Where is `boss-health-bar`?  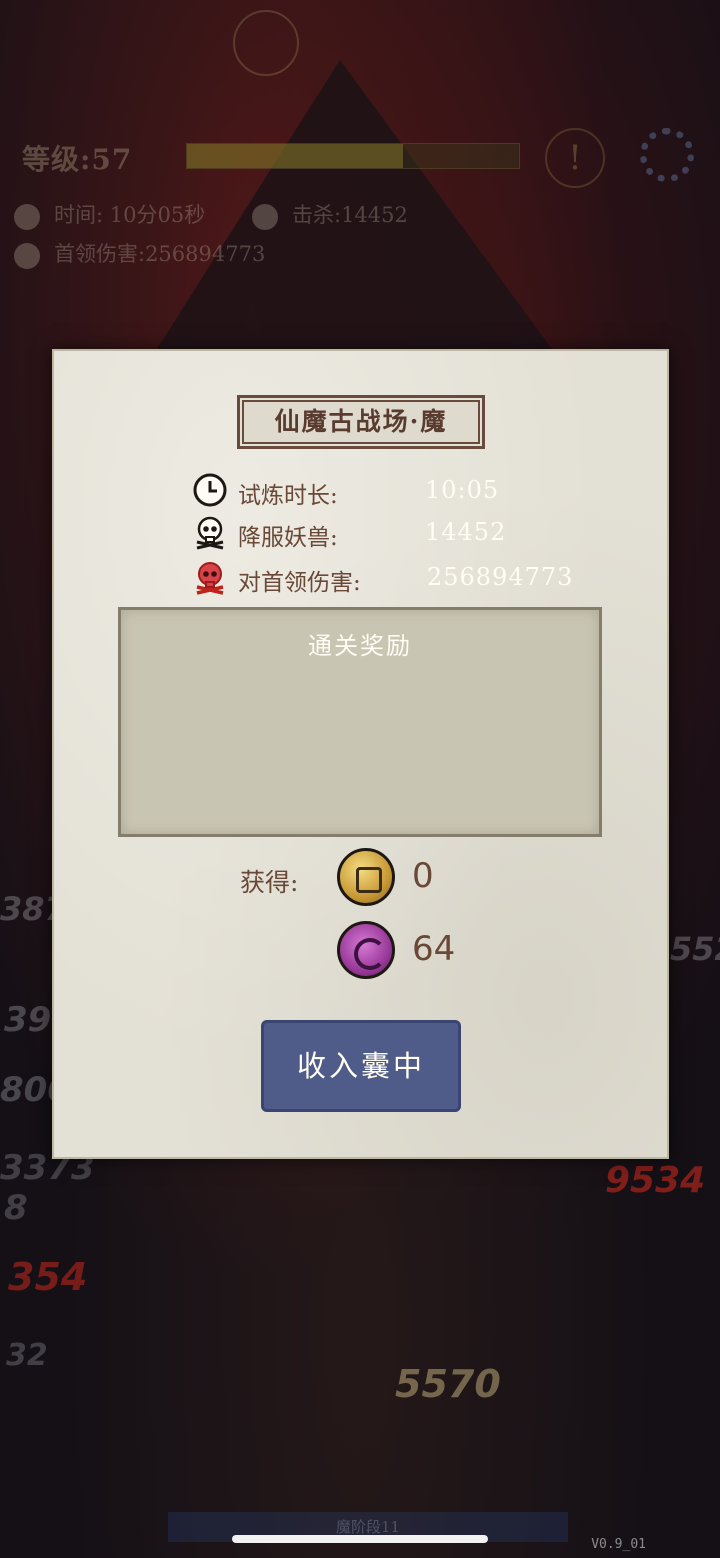
boss-health-bar is located at coordinates (353, 156).